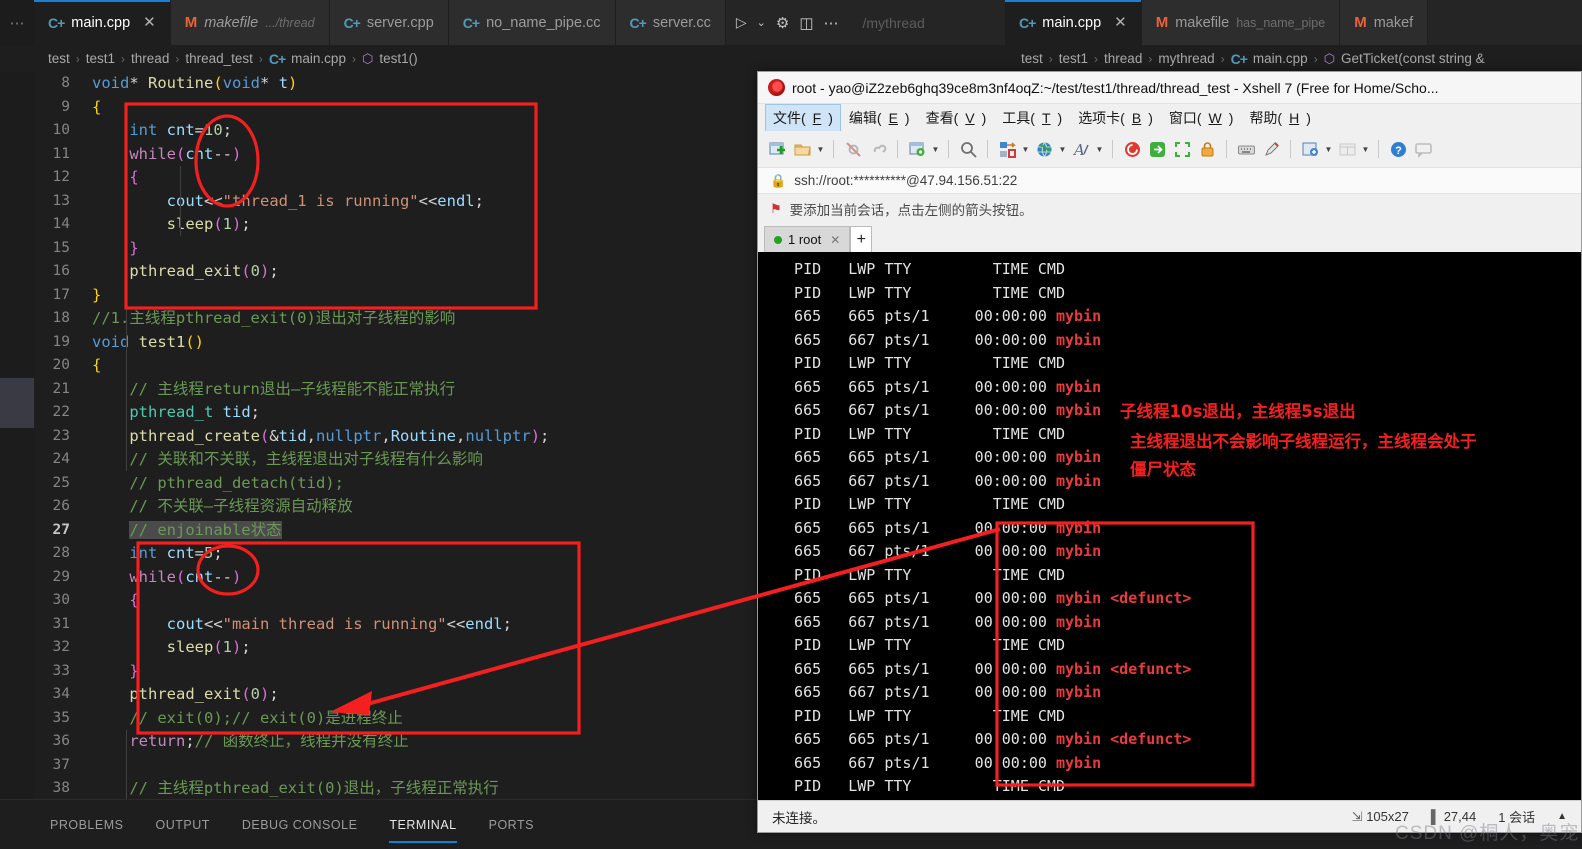 This screenshot has height=849, width=1582. What do you see at coordinates (1169, 149) in the screenshot?
I see `xshell-toolbar: ▼ ▼ ▼ ▼ A ▼ ▼ ▼ ?` at bounding box center [1169, 149].